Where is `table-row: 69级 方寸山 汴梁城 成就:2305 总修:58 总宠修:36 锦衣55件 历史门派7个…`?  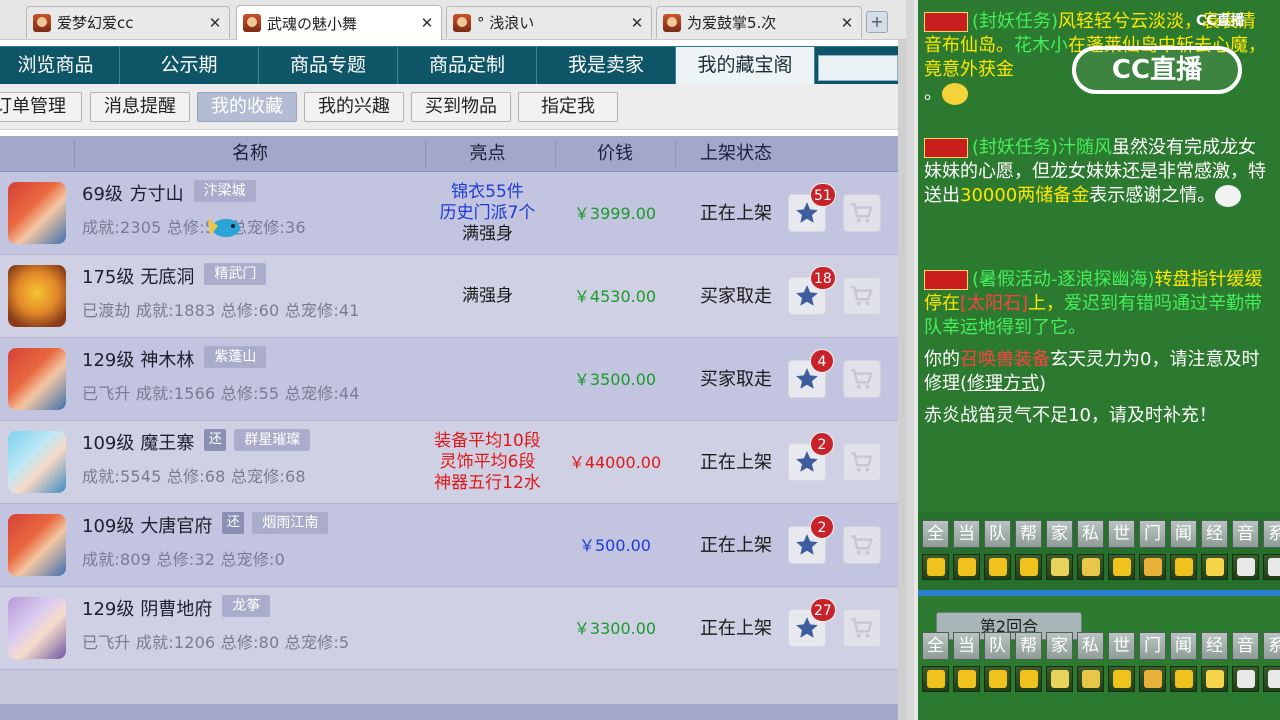 table-row: 69级 方寸山 汴梁城 成就:2305 总修:58 总宠修:36 锦衣55件 历史门派7个… is located at coordinates (449, 213).